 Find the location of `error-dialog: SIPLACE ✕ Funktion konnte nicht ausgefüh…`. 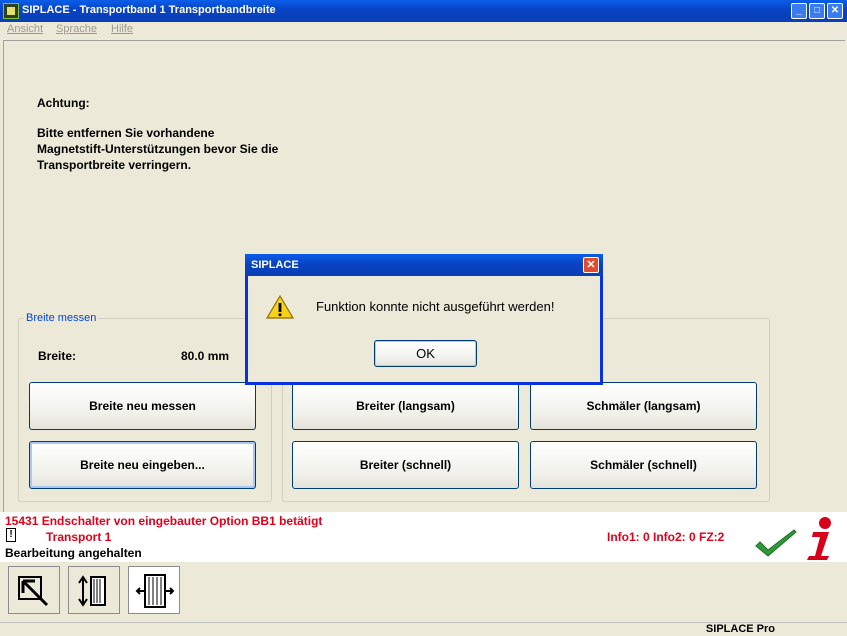

error-dialog: SIPLACE ✕ Funktion konnte nicht ausgefüh… is located at coordinates (424, 319).